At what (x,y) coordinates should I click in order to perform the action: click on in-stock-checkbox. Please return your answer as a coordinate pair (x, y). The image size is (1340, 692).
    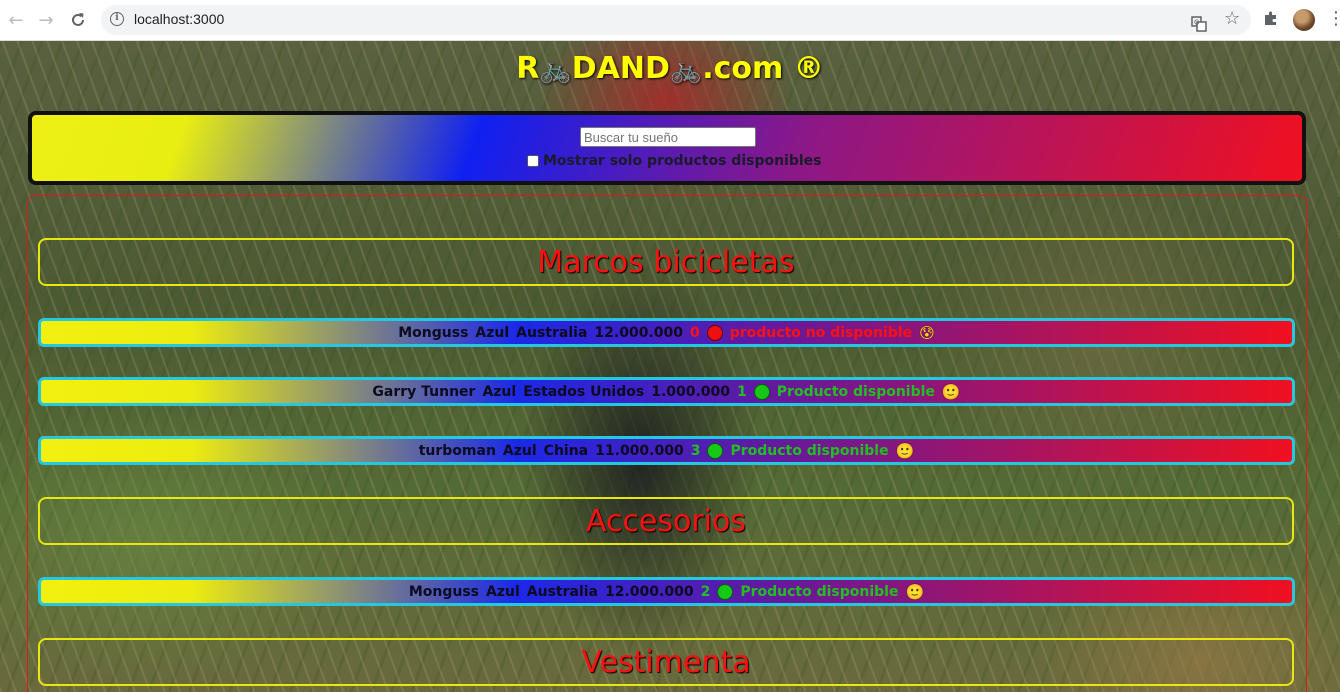
    Looking at the image, I should click on (533, 161).